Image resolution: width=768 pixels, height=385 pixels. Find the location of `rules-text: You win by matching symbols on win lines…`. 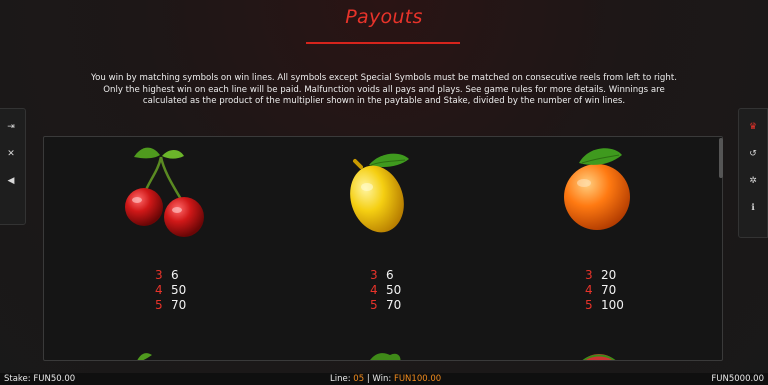

rules-text: You win by matching symbols on win lines… is located at coordinates (384, 89).